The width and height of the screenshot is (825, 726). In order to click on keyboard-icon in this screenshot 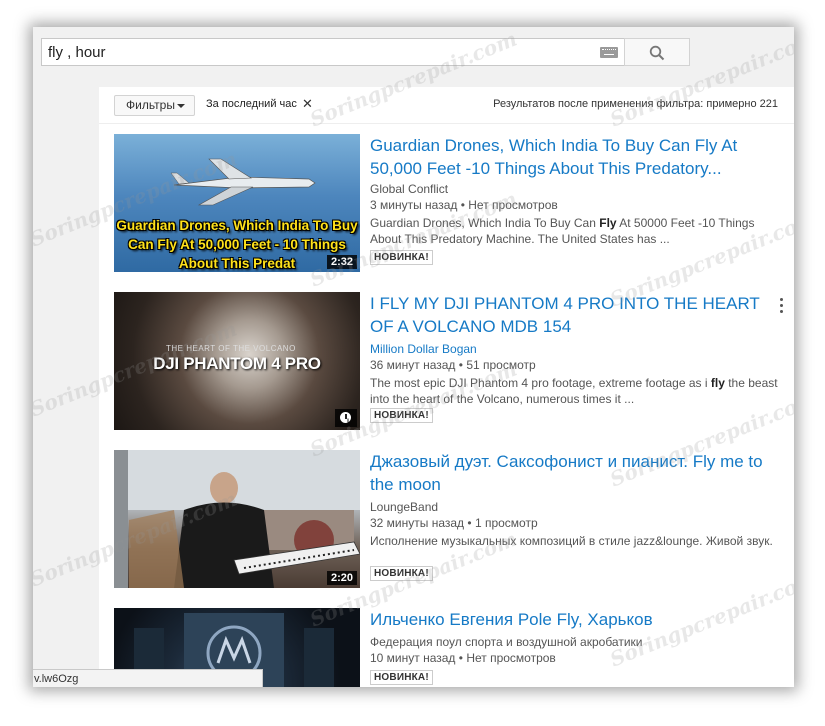, I will do `click(609, 52)`.